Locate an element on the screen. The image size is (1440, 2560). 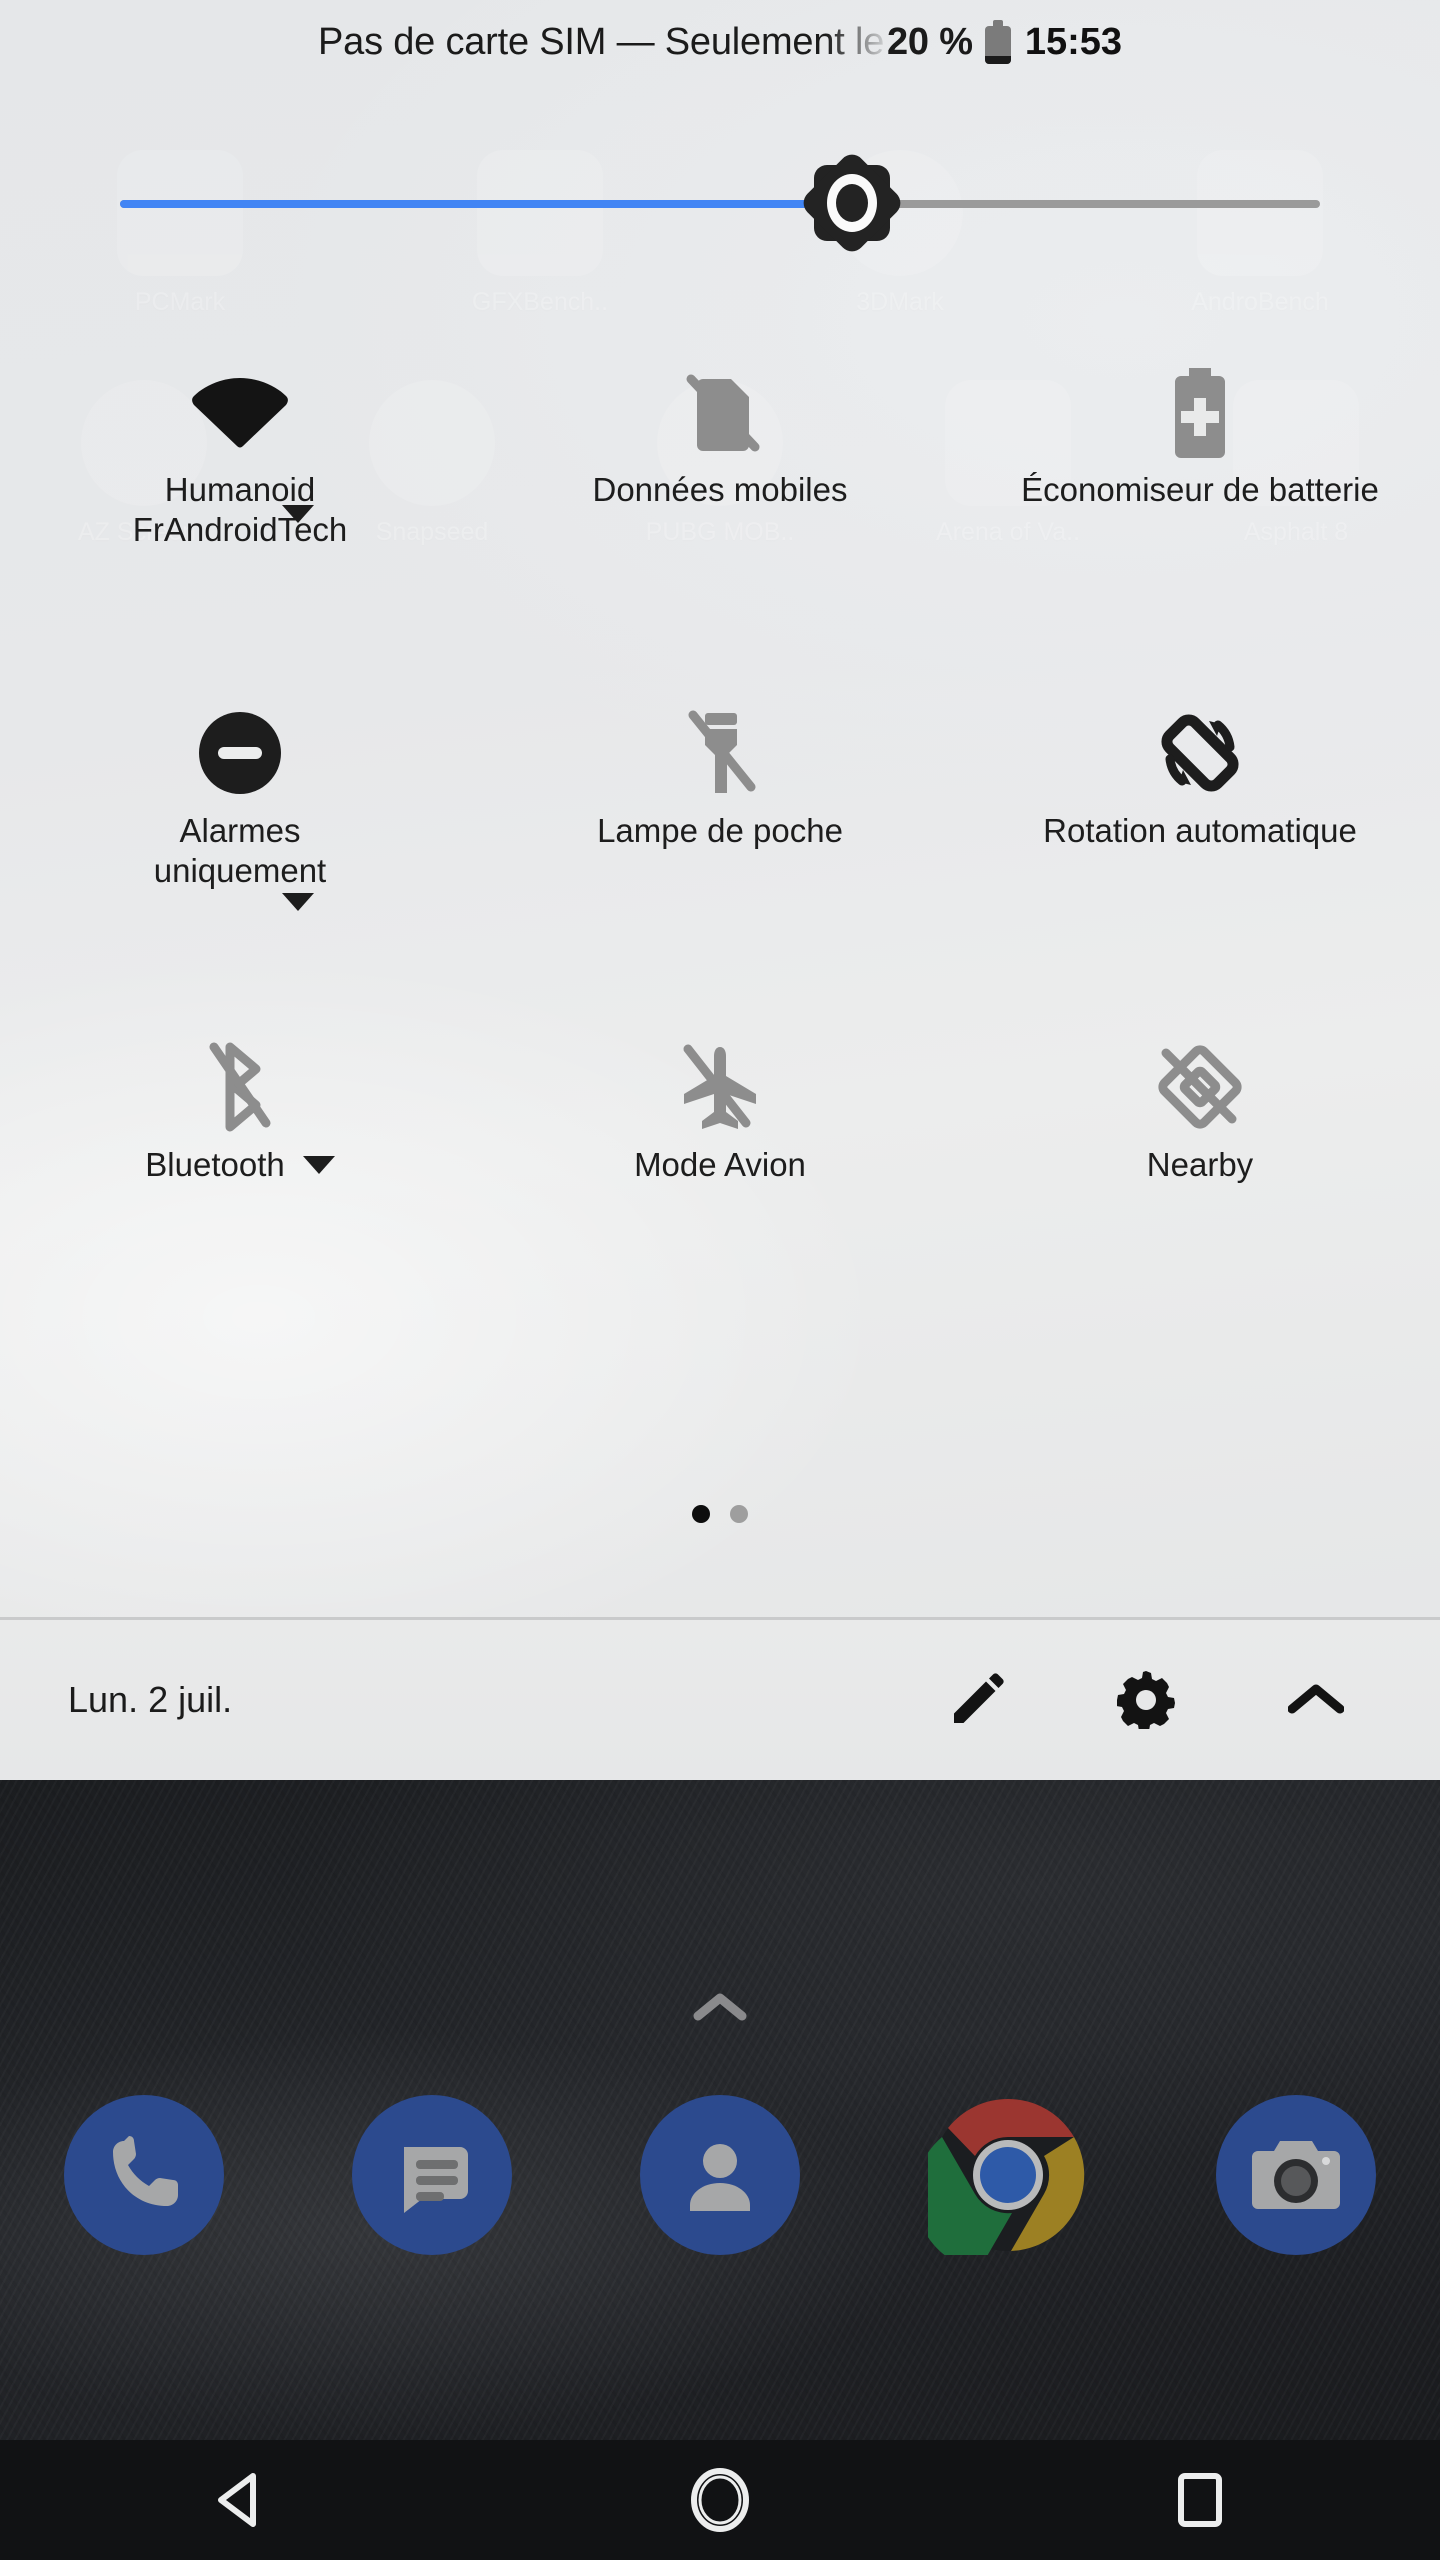
tile-do-not-disturb: Alarmes uniquement is located at coordinates (240, 791).